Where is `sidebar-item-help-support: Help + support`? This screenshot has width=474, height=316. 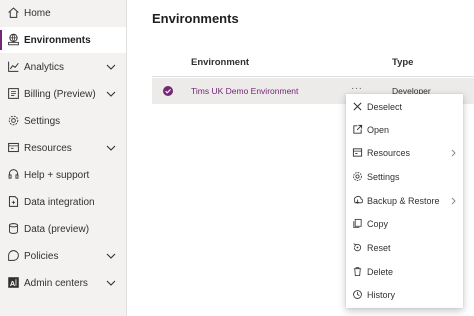 sidebar-item-help-support: Help + support is located at coordinates (63, 175).